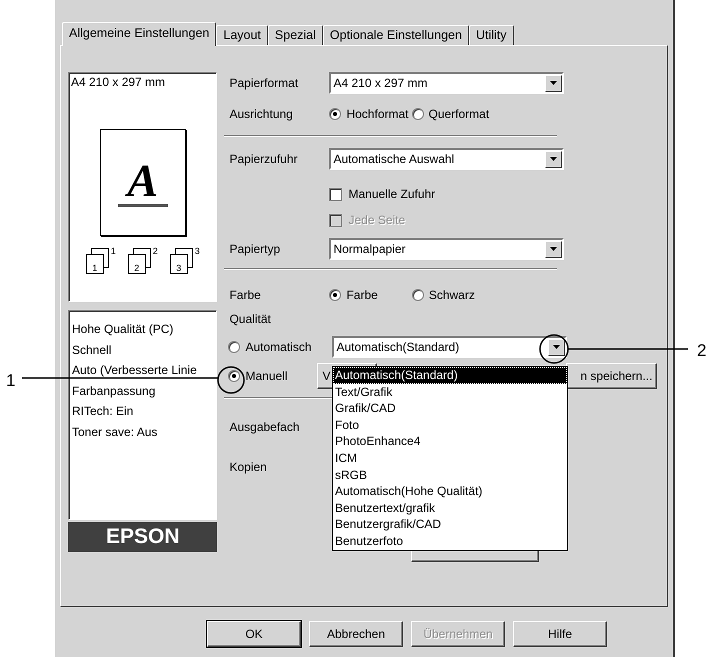  What do you see at coordinates (458, 634) in the screenshot?
I see `dialog-button: Übernehmen` at bounding box center [458, 634].